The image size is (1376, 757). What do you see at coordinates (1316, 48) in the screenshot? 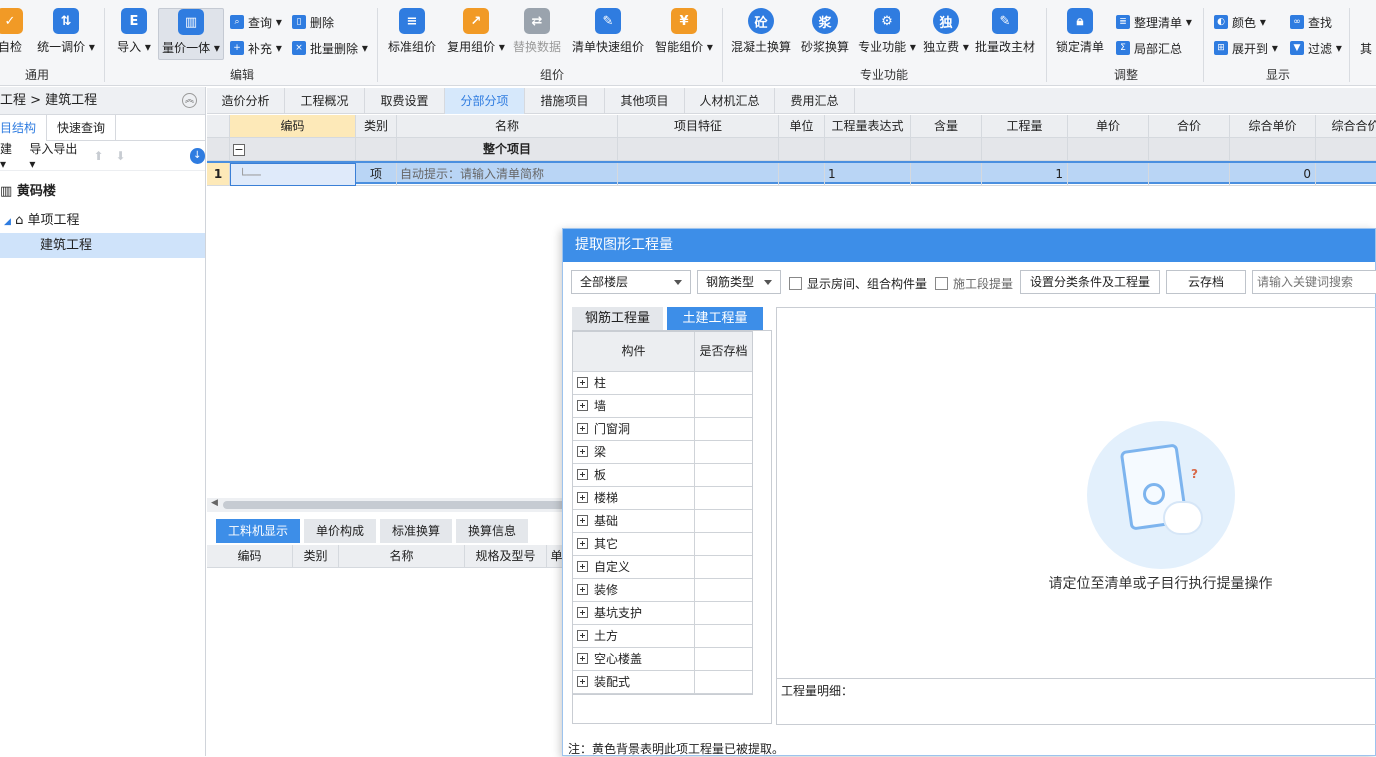
I see `filter-button: ▼ 过滤 ▾` at bounding box center [1316, 48].